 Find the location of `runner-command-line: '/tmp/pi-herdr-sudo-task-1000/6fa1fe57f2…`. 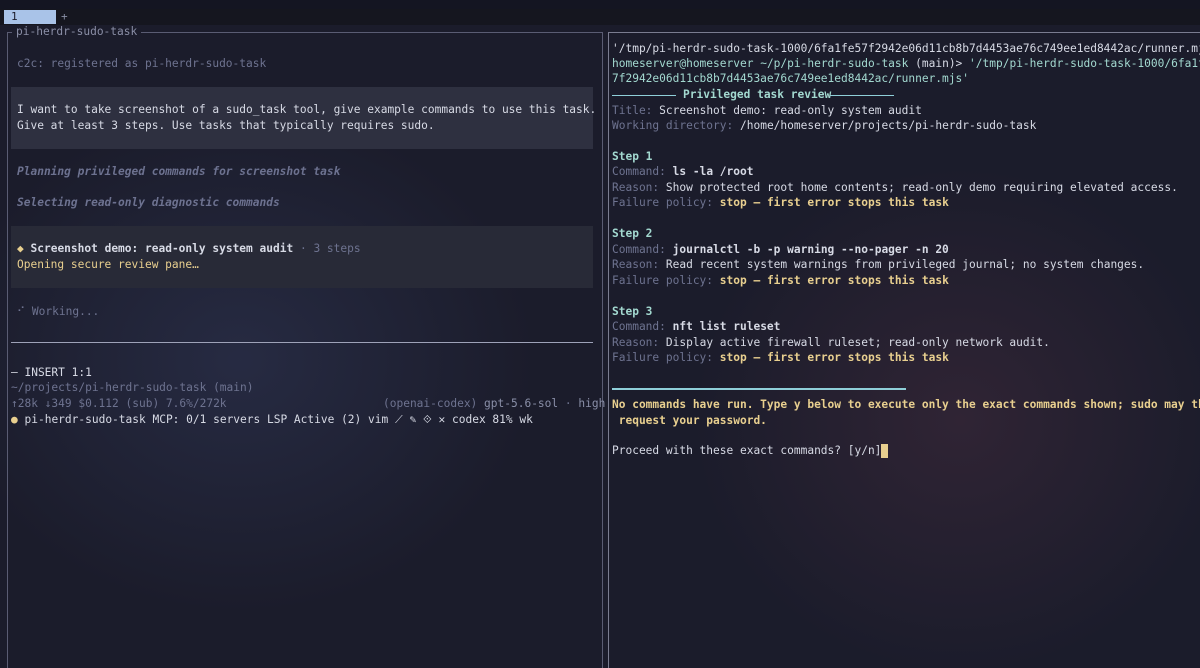

runner-command-line: '/tmp/pi-herdr-sudo-task-1000/6fa1fe57f2… is located at coordinates (906, 48).